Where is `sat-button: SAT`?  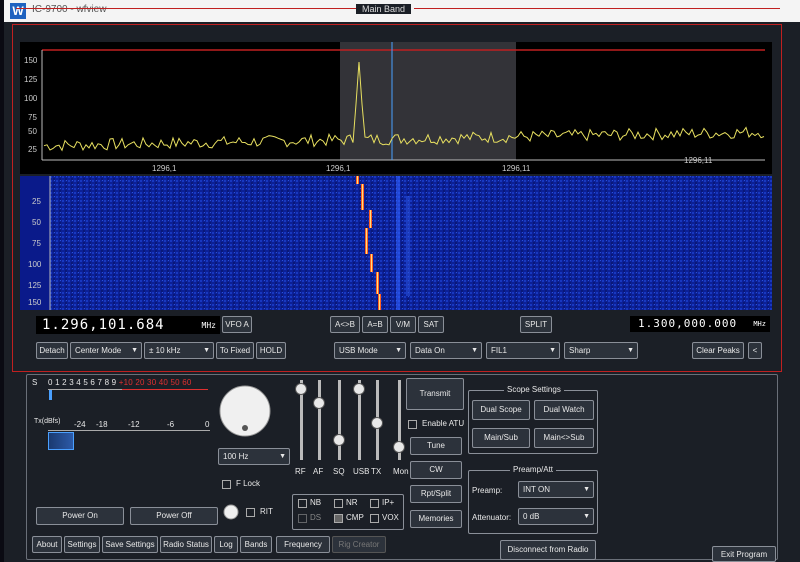 sat-button: SAT is located at coordinates (431, 324).